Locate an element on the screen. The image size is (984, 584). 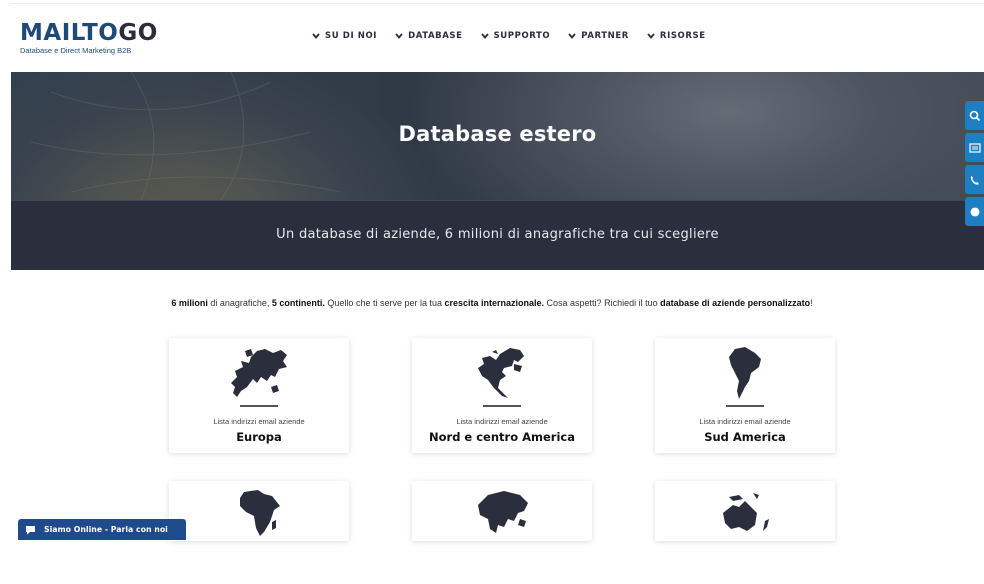
intro-highlight: database di aziende personalizzato is located at coordinates (735, 303).